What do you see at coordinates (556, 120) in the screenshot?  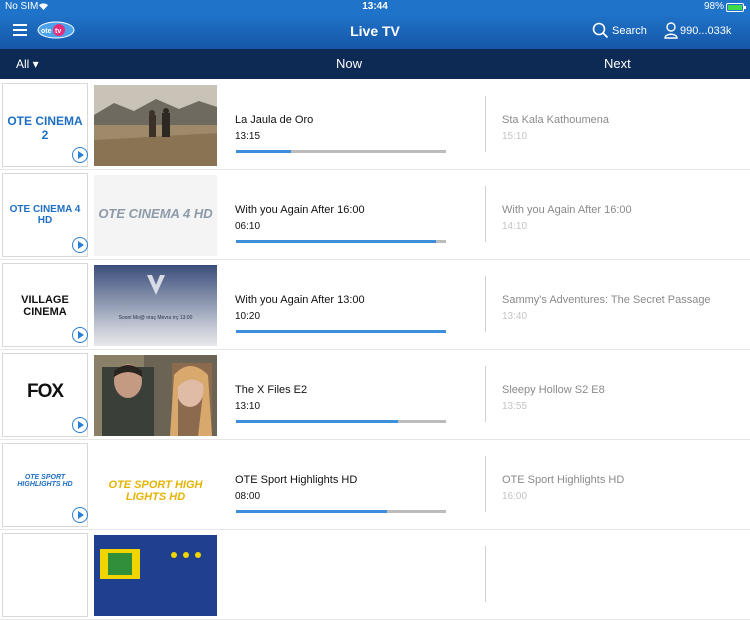 I see `next-program-title: Sta Kala Kathoumena` at bounding box center [556, 120].